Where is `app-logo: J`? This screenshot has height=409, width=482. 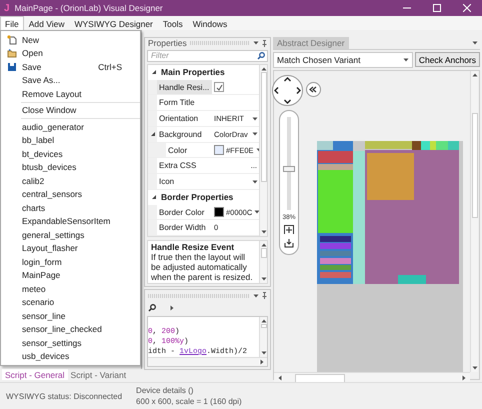 app-logo: J is located at coordinates (7, 8).